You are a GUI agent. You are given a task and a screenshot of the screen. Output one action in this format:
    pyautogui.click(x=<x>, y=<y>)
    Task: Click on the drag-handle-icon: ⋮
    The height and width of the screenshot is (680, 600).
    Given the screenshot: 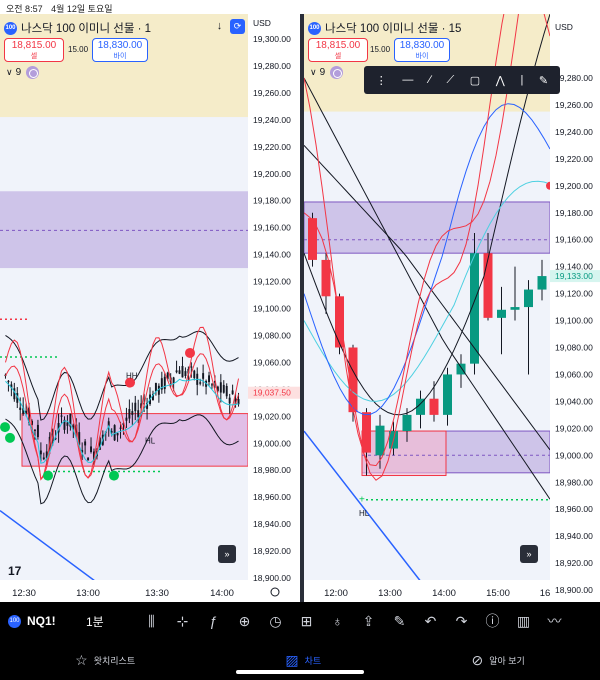 What is the action you would take?
    pyautogui.click(x=381, y=80)
    